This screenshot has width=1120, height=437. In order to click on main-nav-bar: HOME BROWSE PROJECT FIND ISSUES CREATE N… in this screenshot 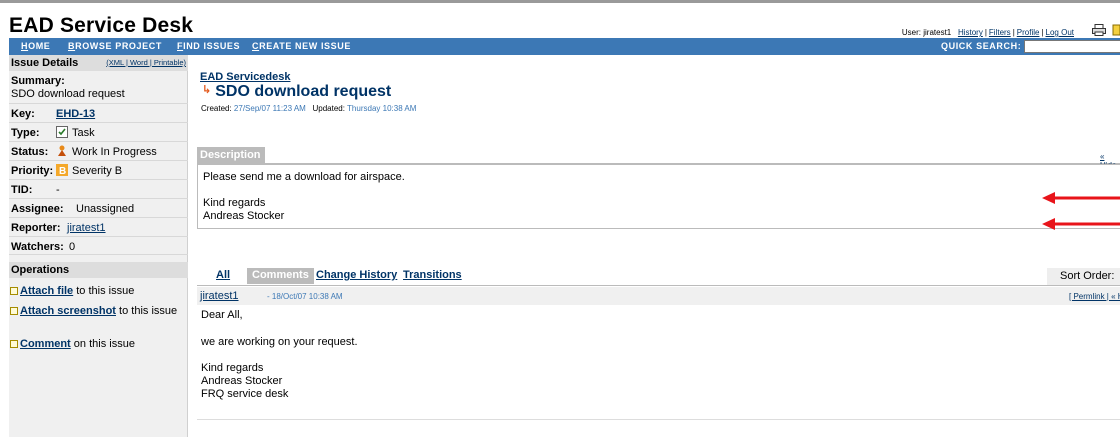, I will do `click(564, 46)`.